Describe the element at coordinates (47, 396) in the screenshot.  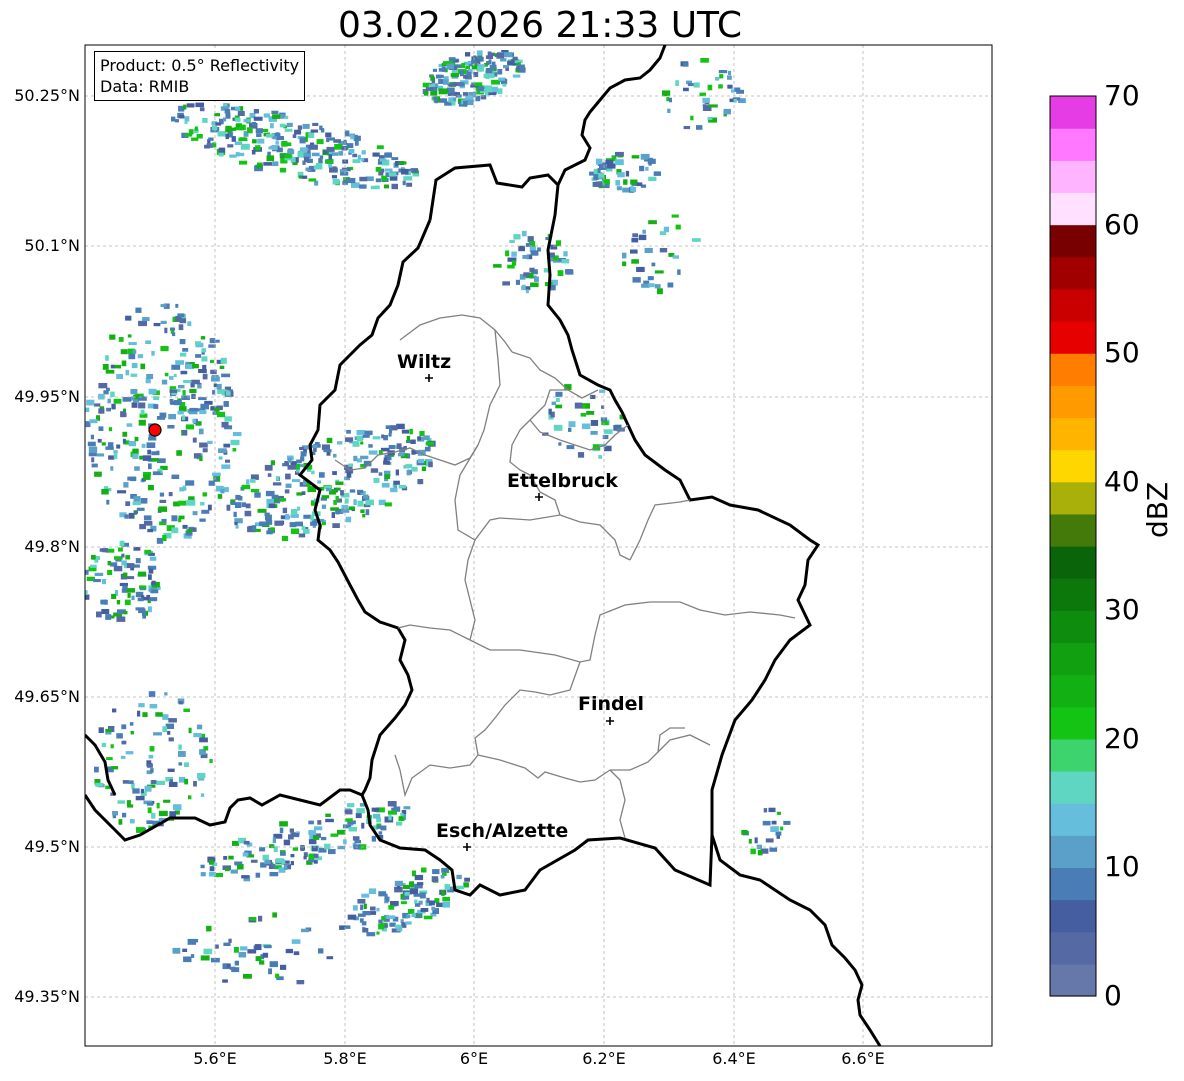
I see `lat-label: 49.95°N` at that location.